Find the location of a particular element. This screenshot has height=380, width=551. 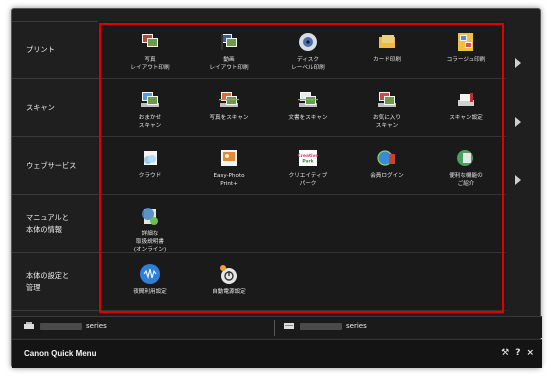

function-row-0: 写真 レイアウト印刷 動画 レイアウト印刷 ディスク レーベル印刷 カード印刷 コラージュ印刷 is located at coordinates (302, 50).